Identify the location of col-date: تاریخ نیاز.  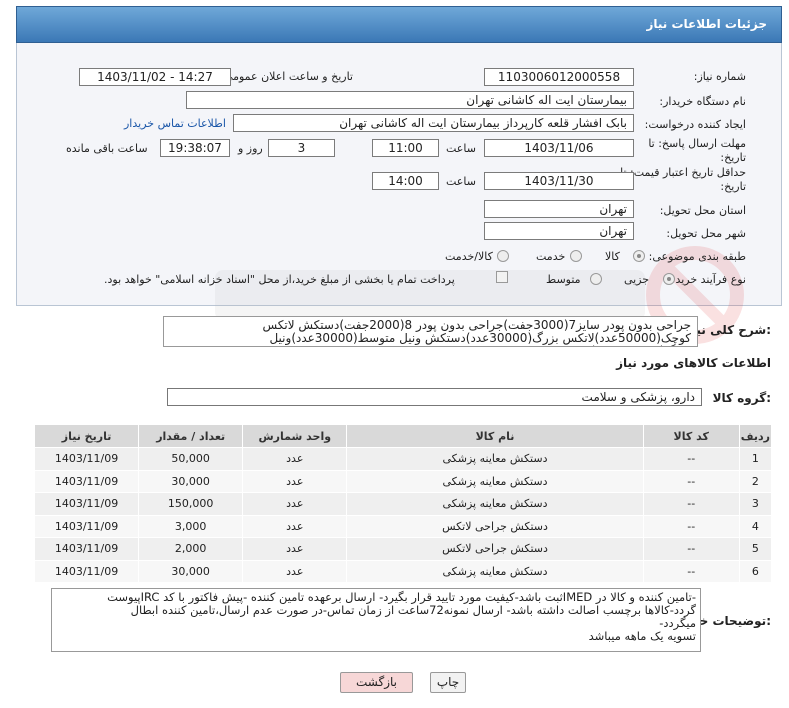
(86, 436).